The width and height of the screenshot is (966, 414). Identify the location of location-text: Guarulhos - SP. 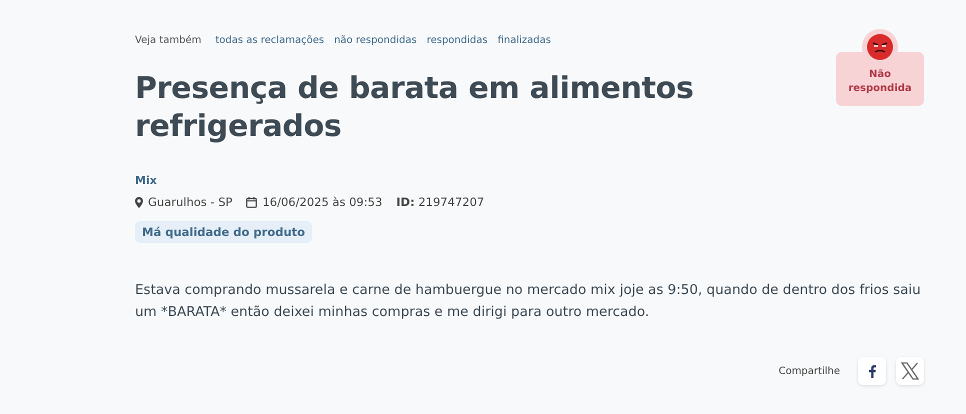
(190, 202).